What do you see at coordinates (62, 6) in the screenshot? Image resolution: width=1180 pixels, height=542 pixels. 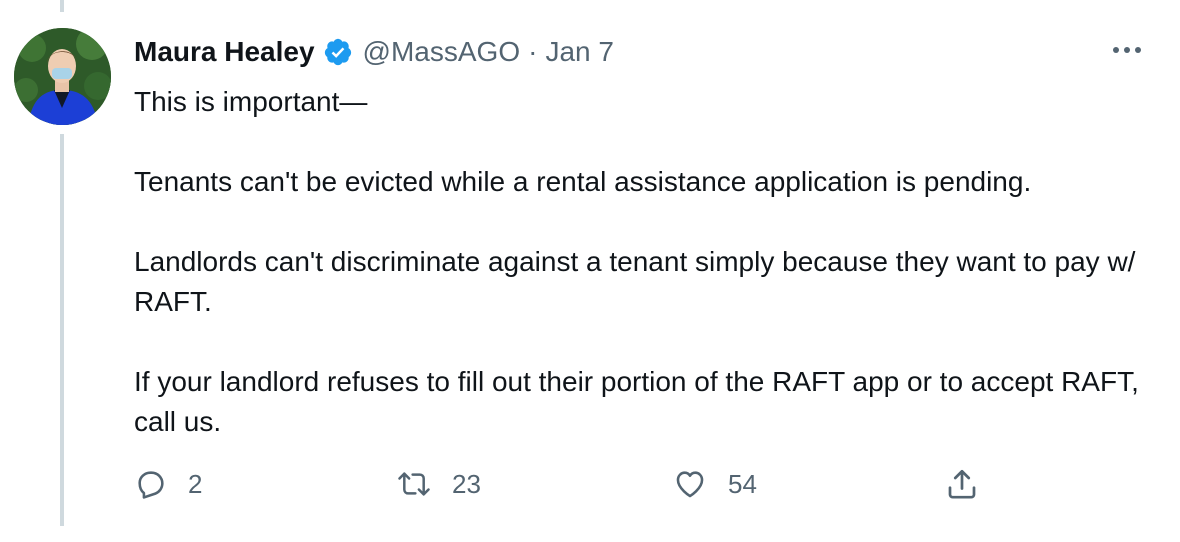 I see `thread-connector-top` at bounding box center [62, 6].